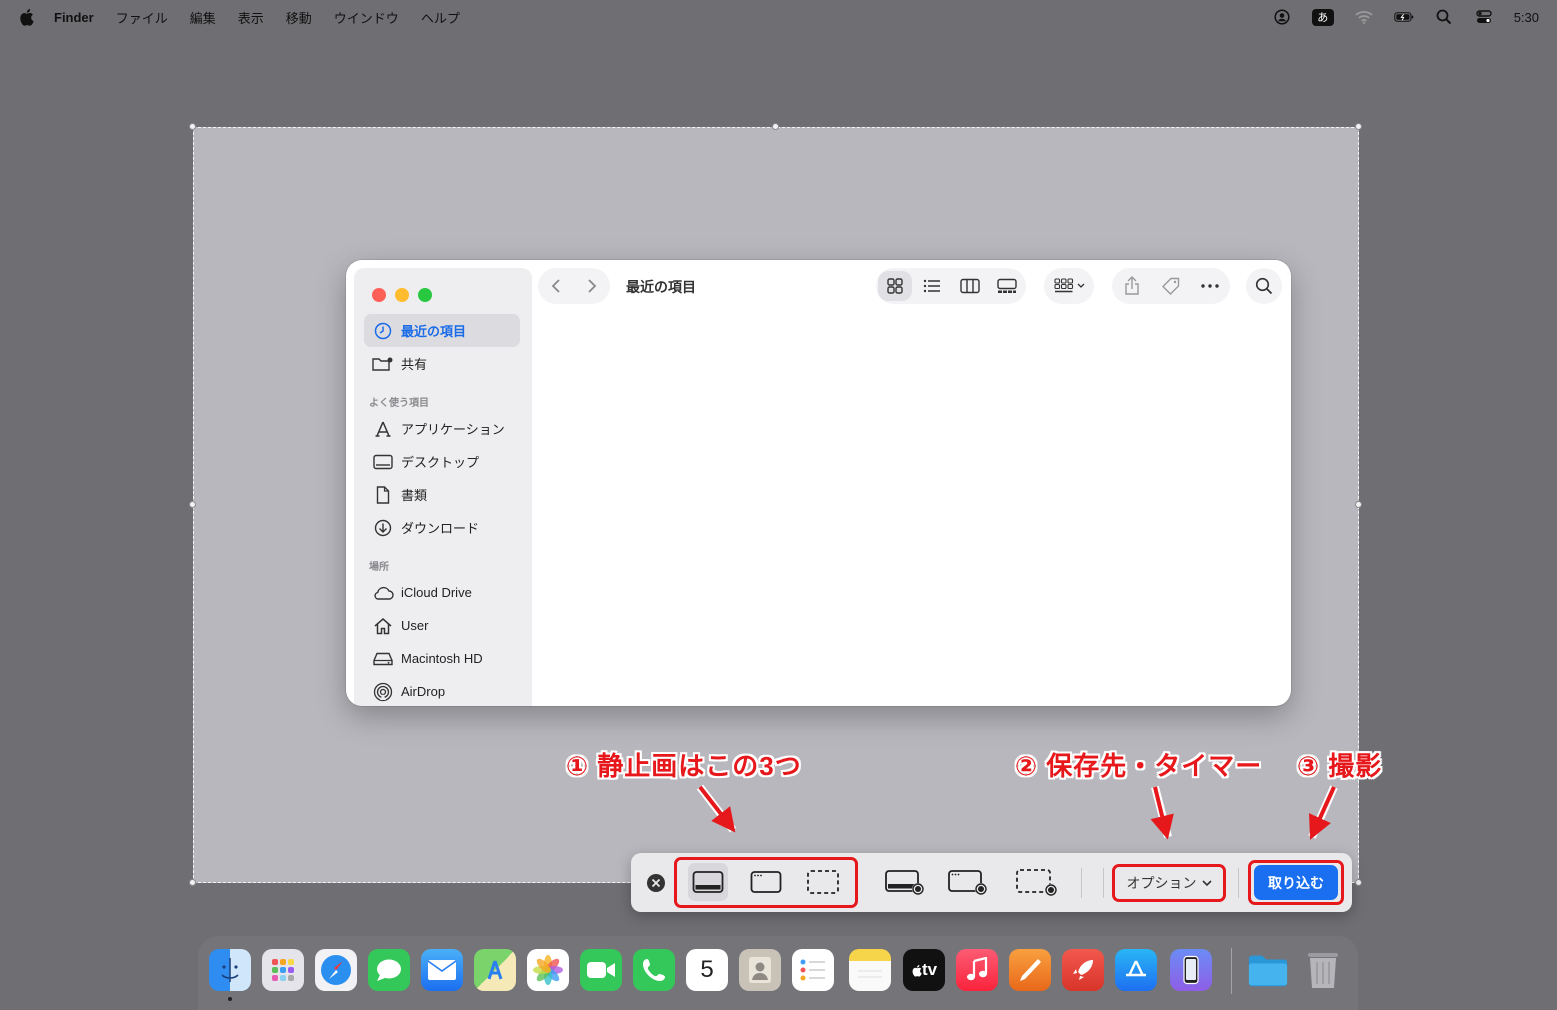 Image resolution: width=1557 pixels, height=1010 pixels. What do you see at coordinates (775, 126) in the screenshot?
I see `selection-handle-tc` at bounding box center [775, 126].